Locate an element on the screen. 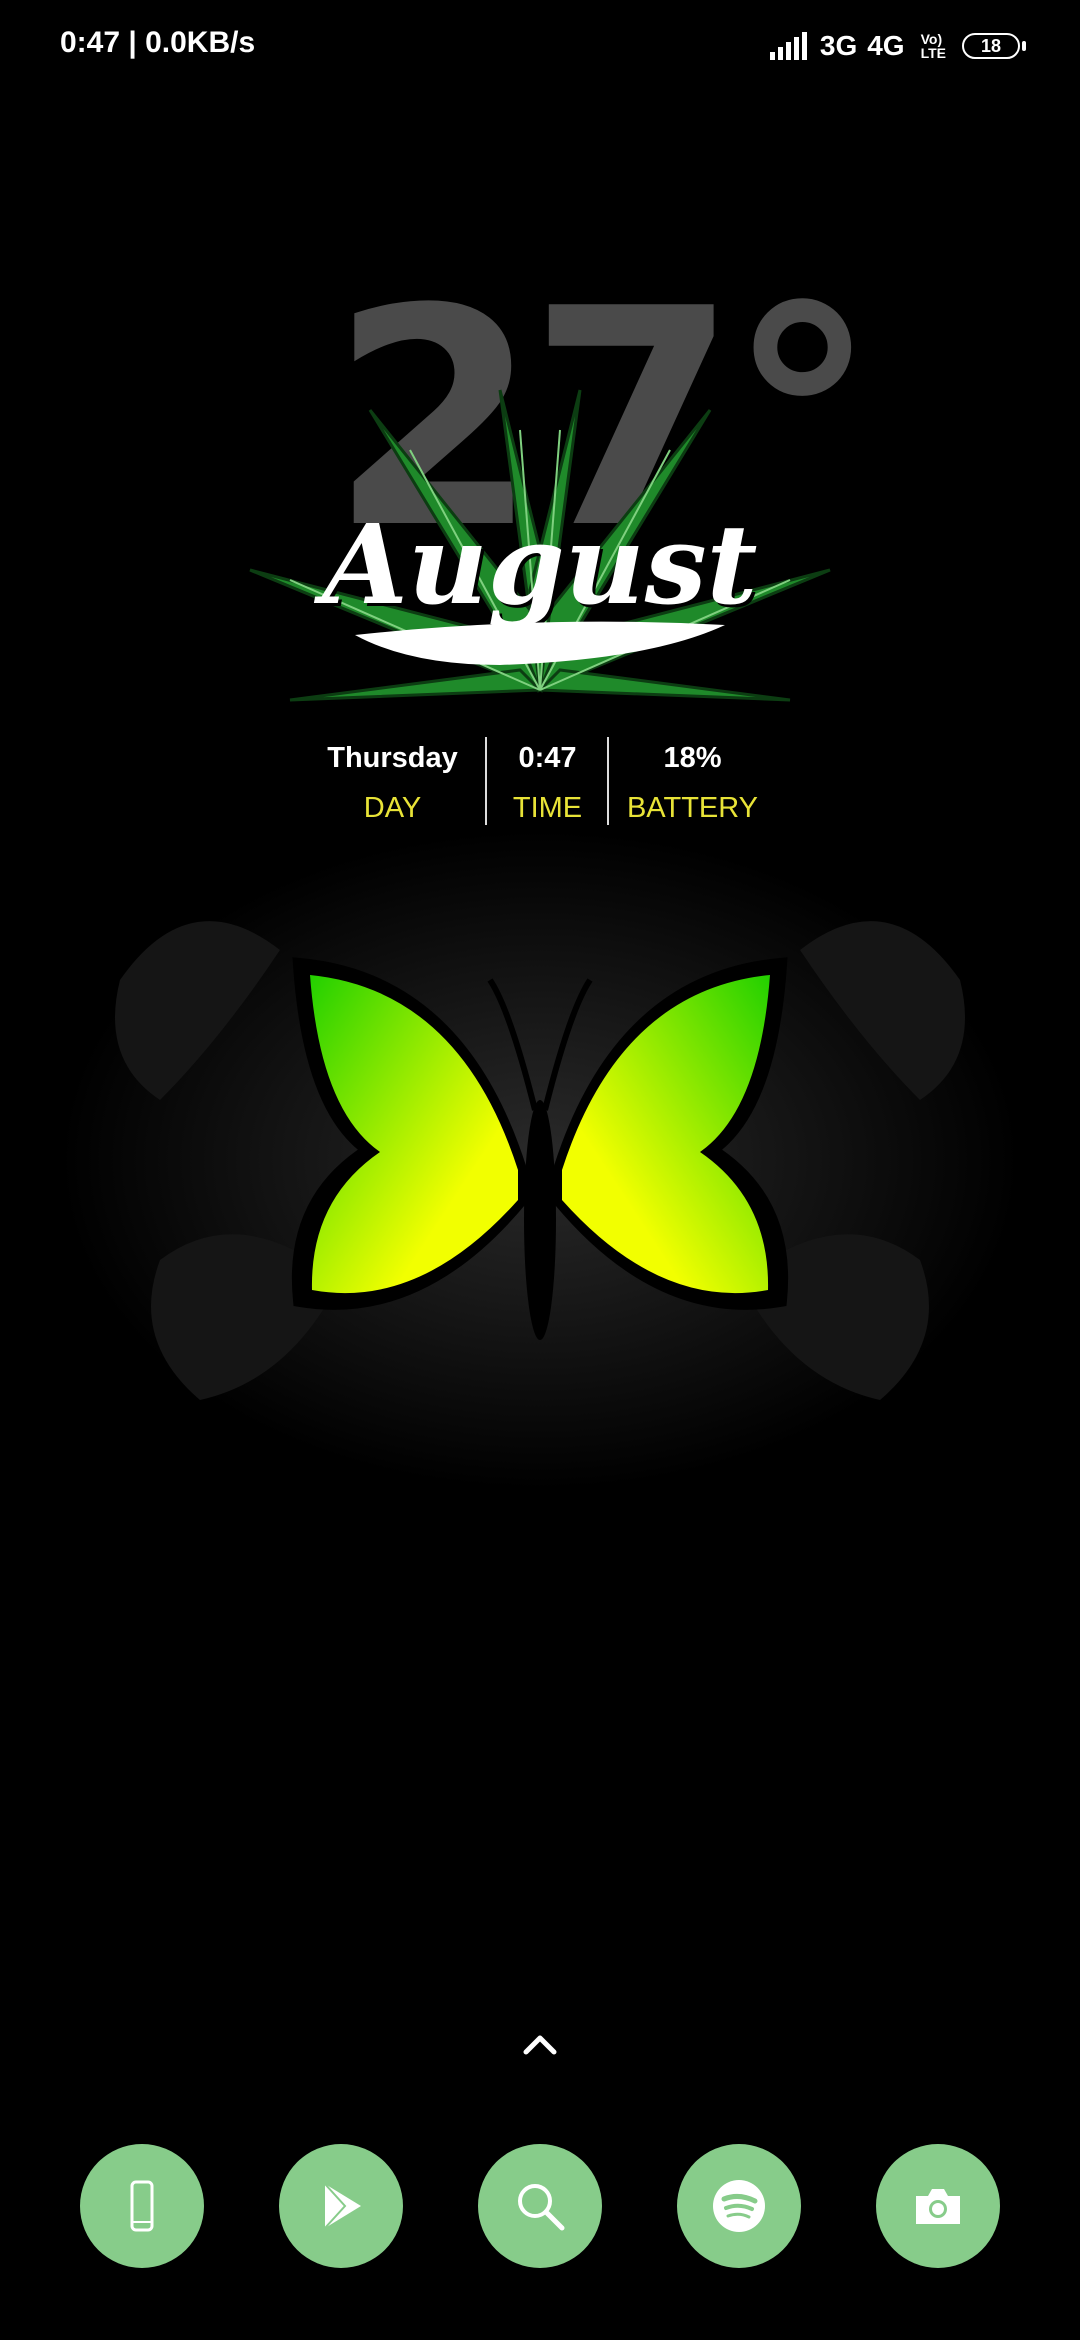  search-app-button is located at coordinates (540, 2206).